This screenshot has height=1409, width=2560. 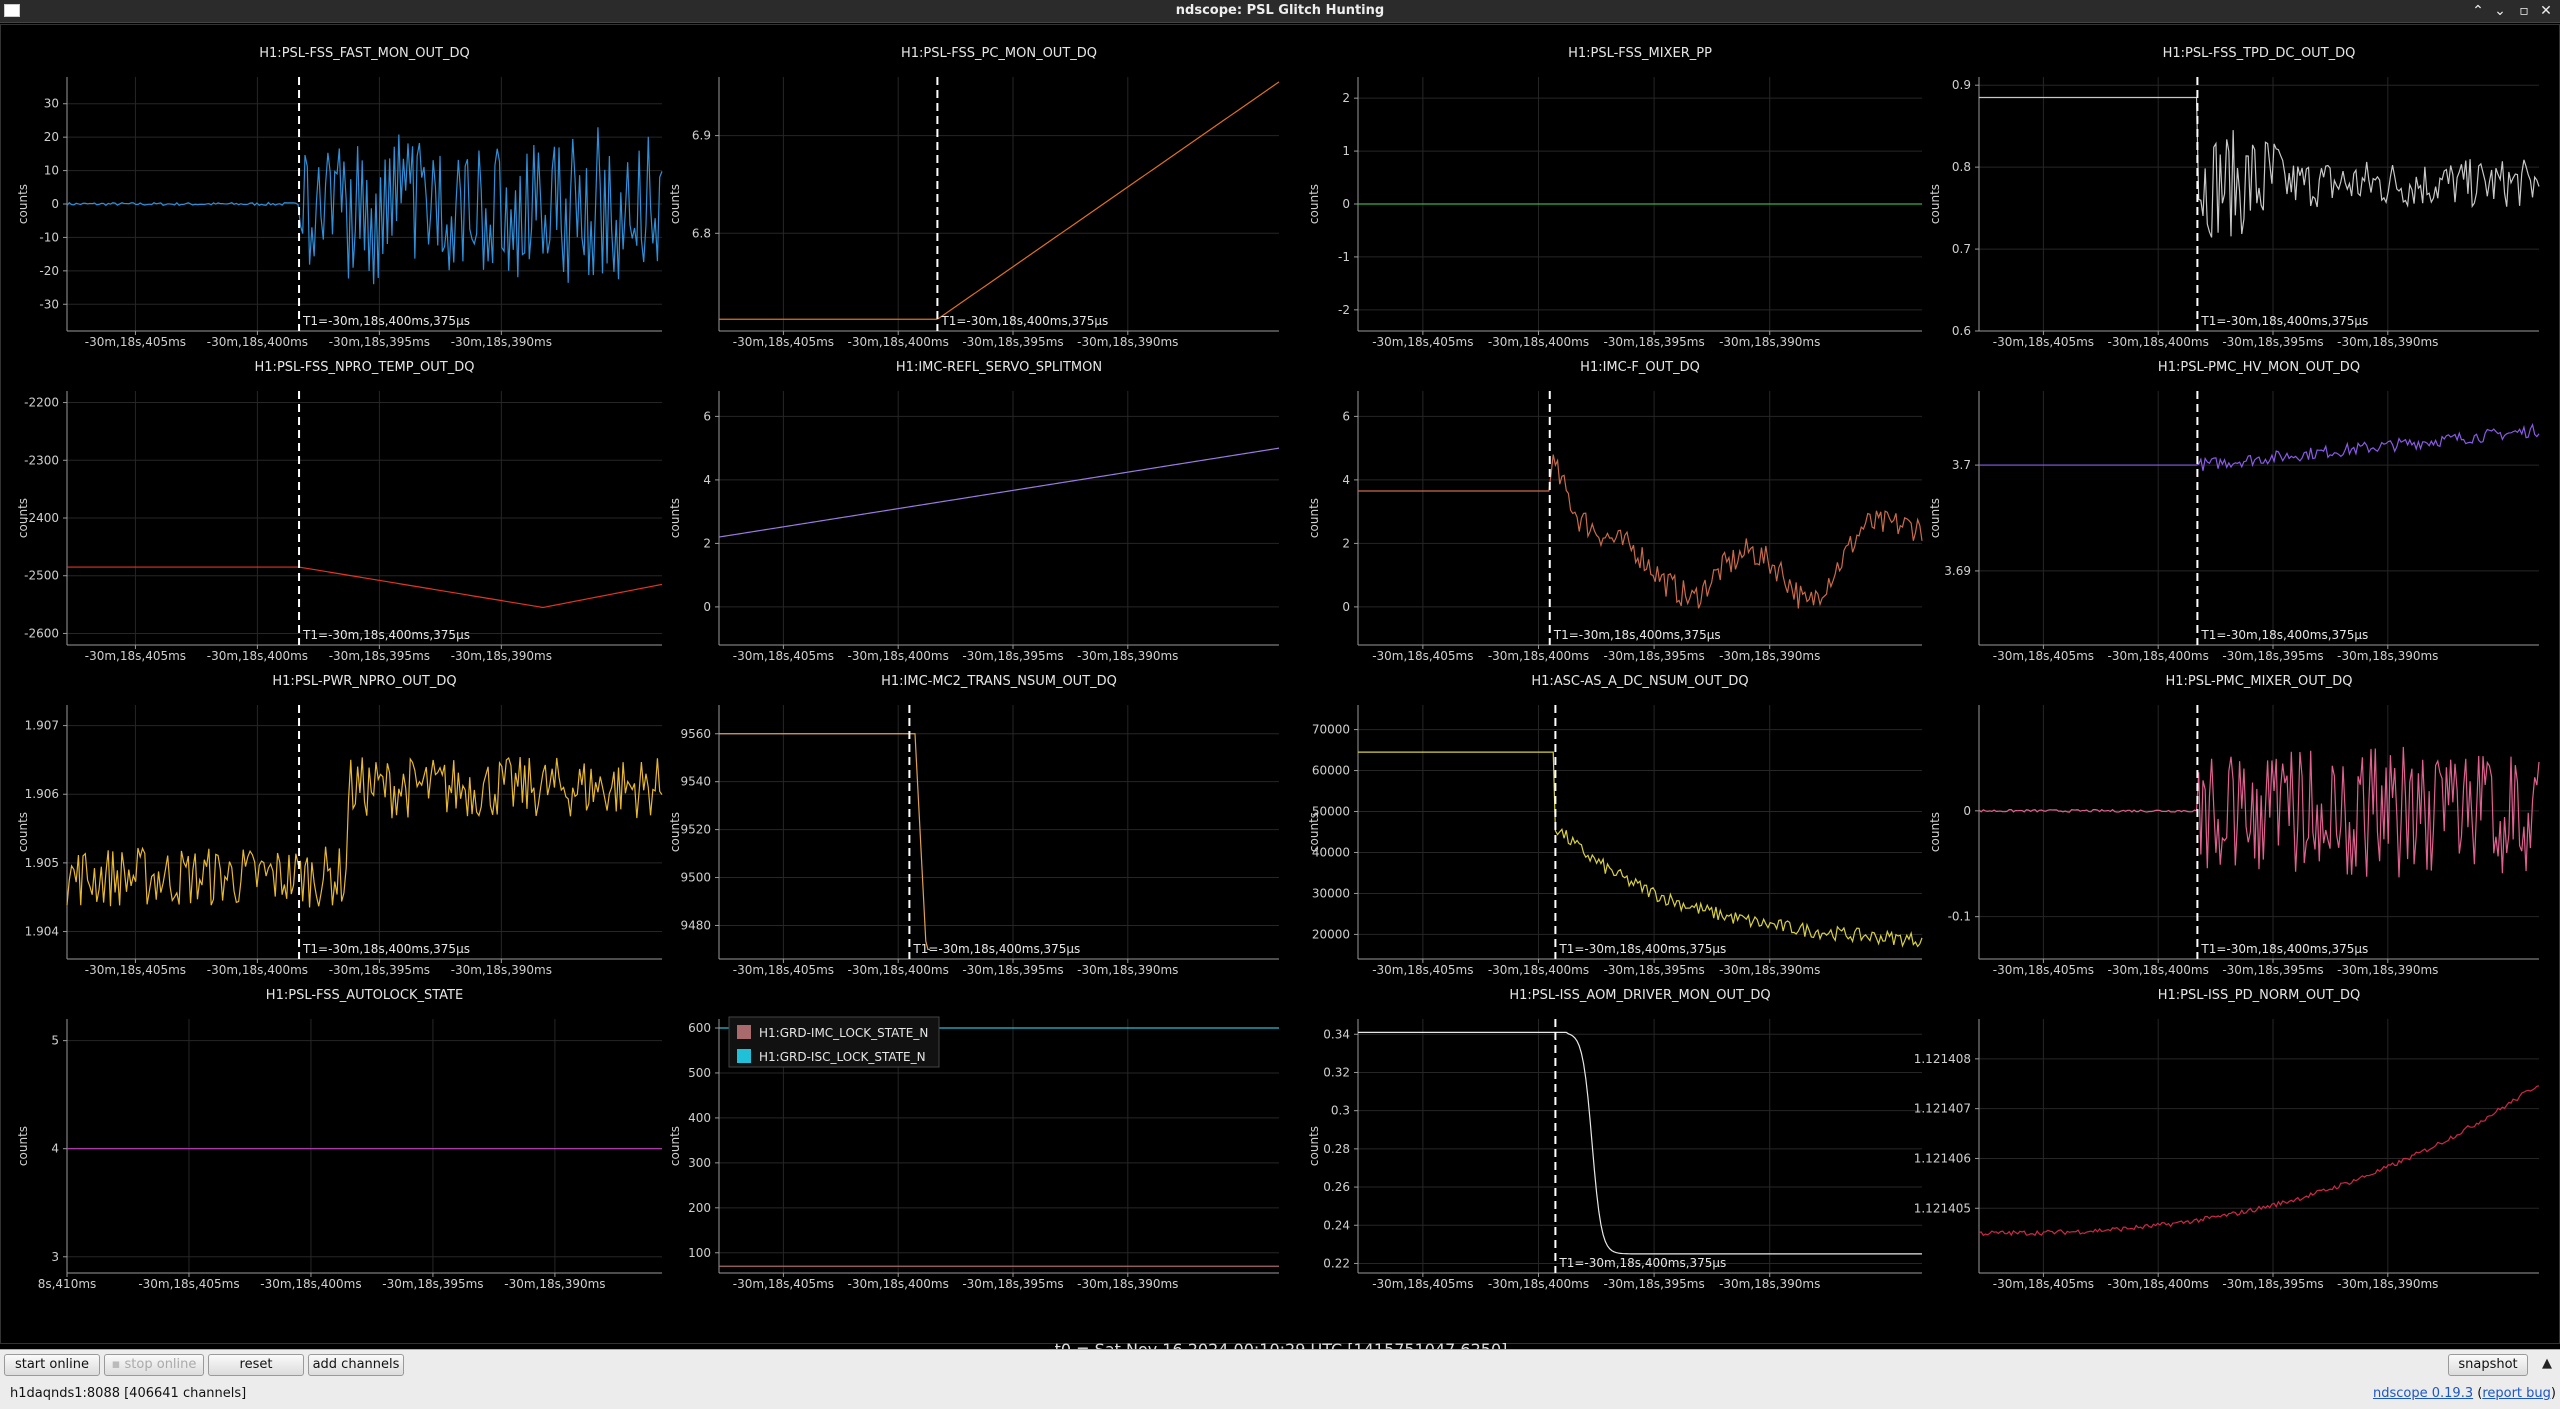 What do you see at coordinates (49, 304) in the screenshot?
I see `y-tick-label: -30` at bounding box center [49, 304].